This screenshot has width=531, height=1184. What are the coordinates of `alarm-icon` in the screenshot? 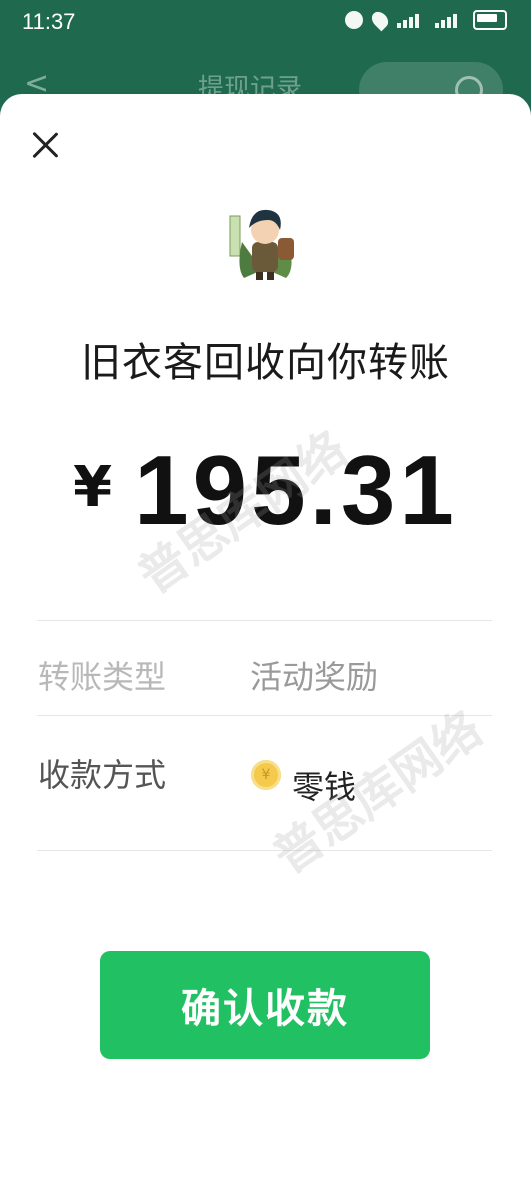 It's located at (354, 20).